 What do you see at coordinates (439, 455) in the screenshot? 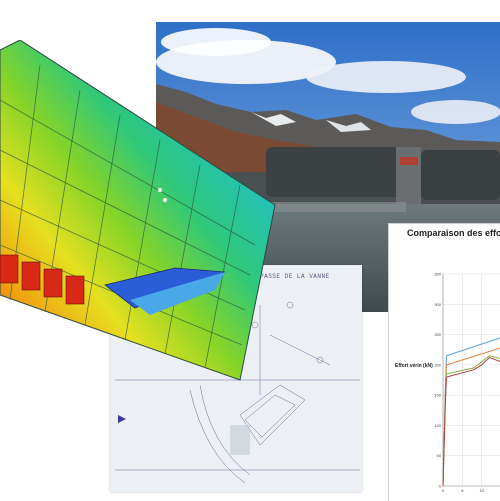
I see `y-tick-label: 50` at bounding box center [439, 455].